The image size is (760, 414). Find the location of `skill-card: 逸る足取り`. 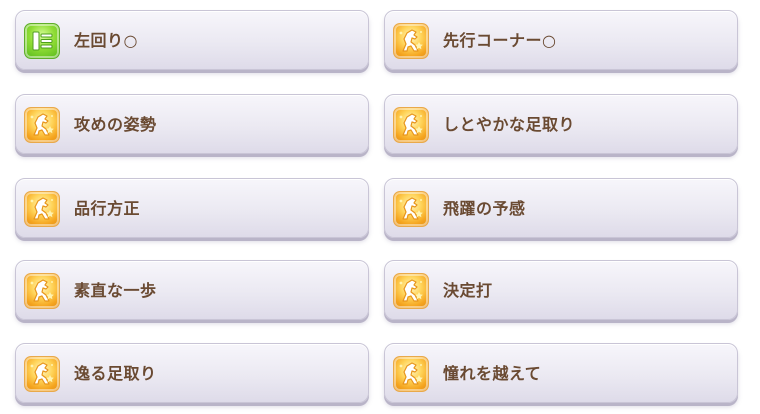

skill-card: 逸る足取り is located at coordinates (192, 373).